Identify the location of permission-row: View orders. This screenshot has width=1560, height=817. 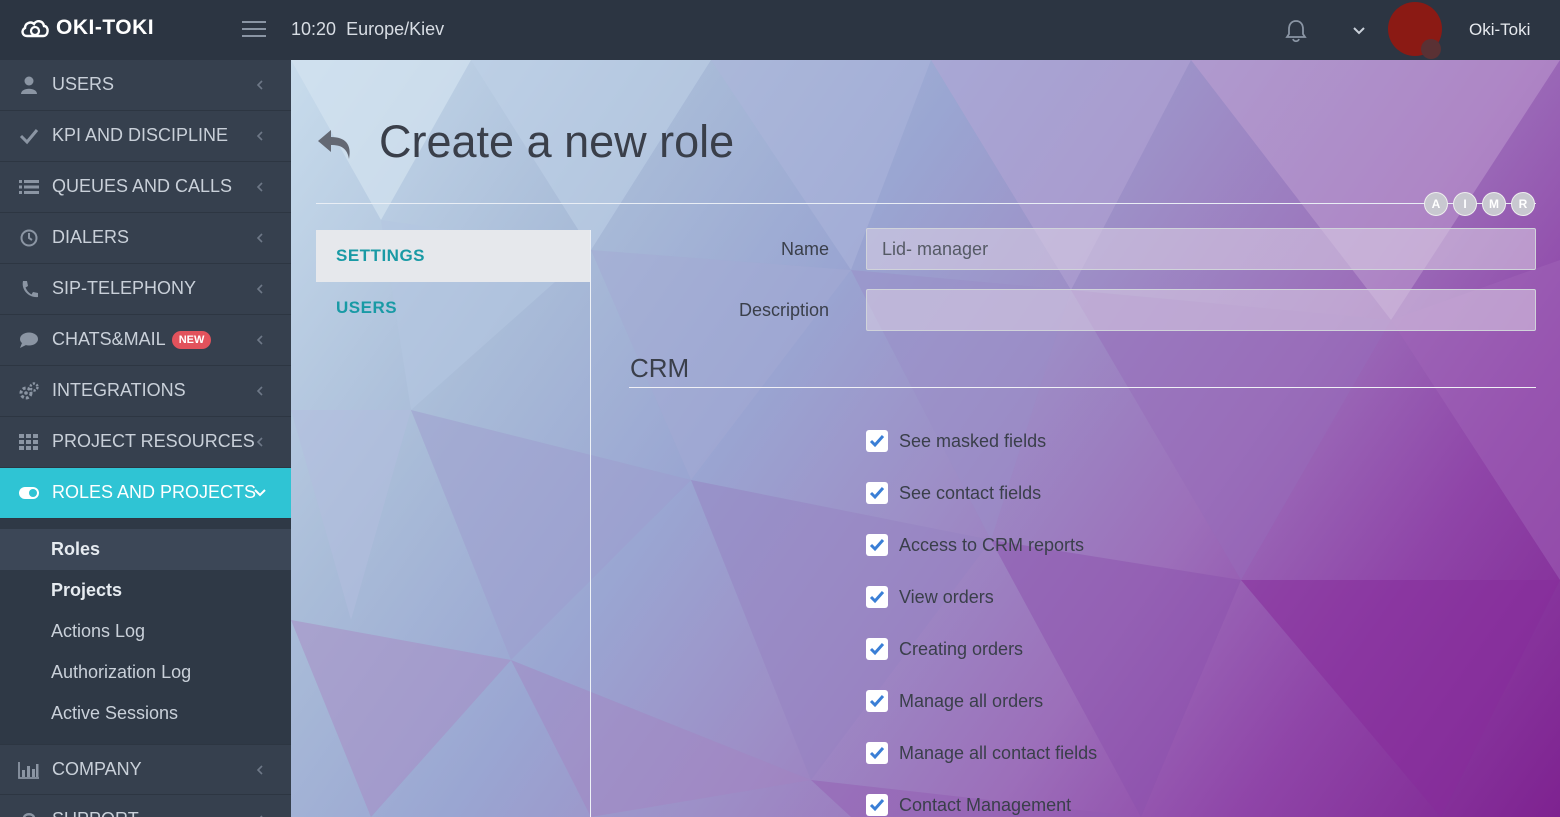
(981, 597).